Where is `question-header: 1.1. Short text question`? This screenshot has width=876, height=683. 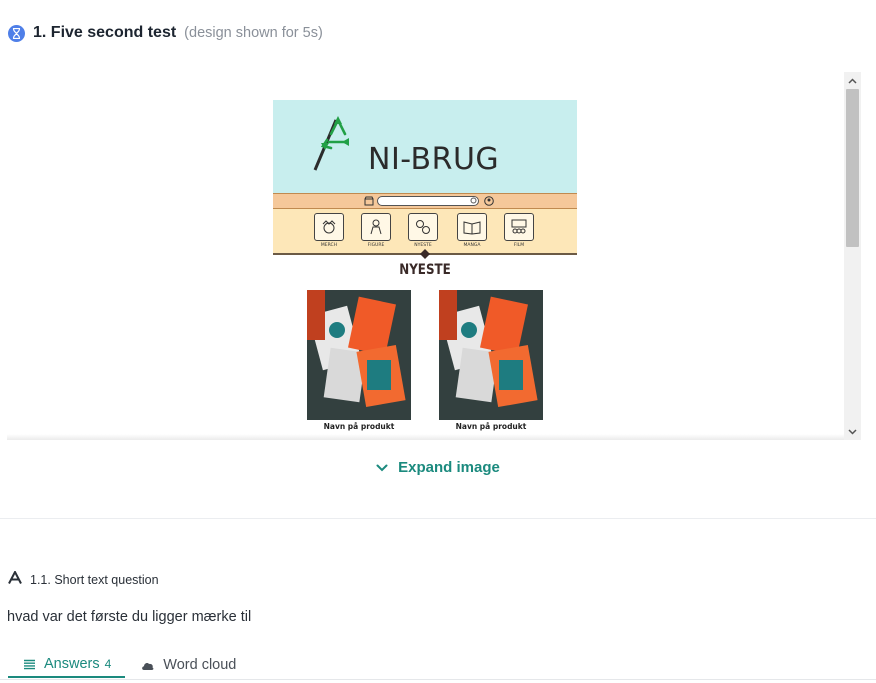 question-header: 1.1. Short text question is located at coordinates (83, 578).